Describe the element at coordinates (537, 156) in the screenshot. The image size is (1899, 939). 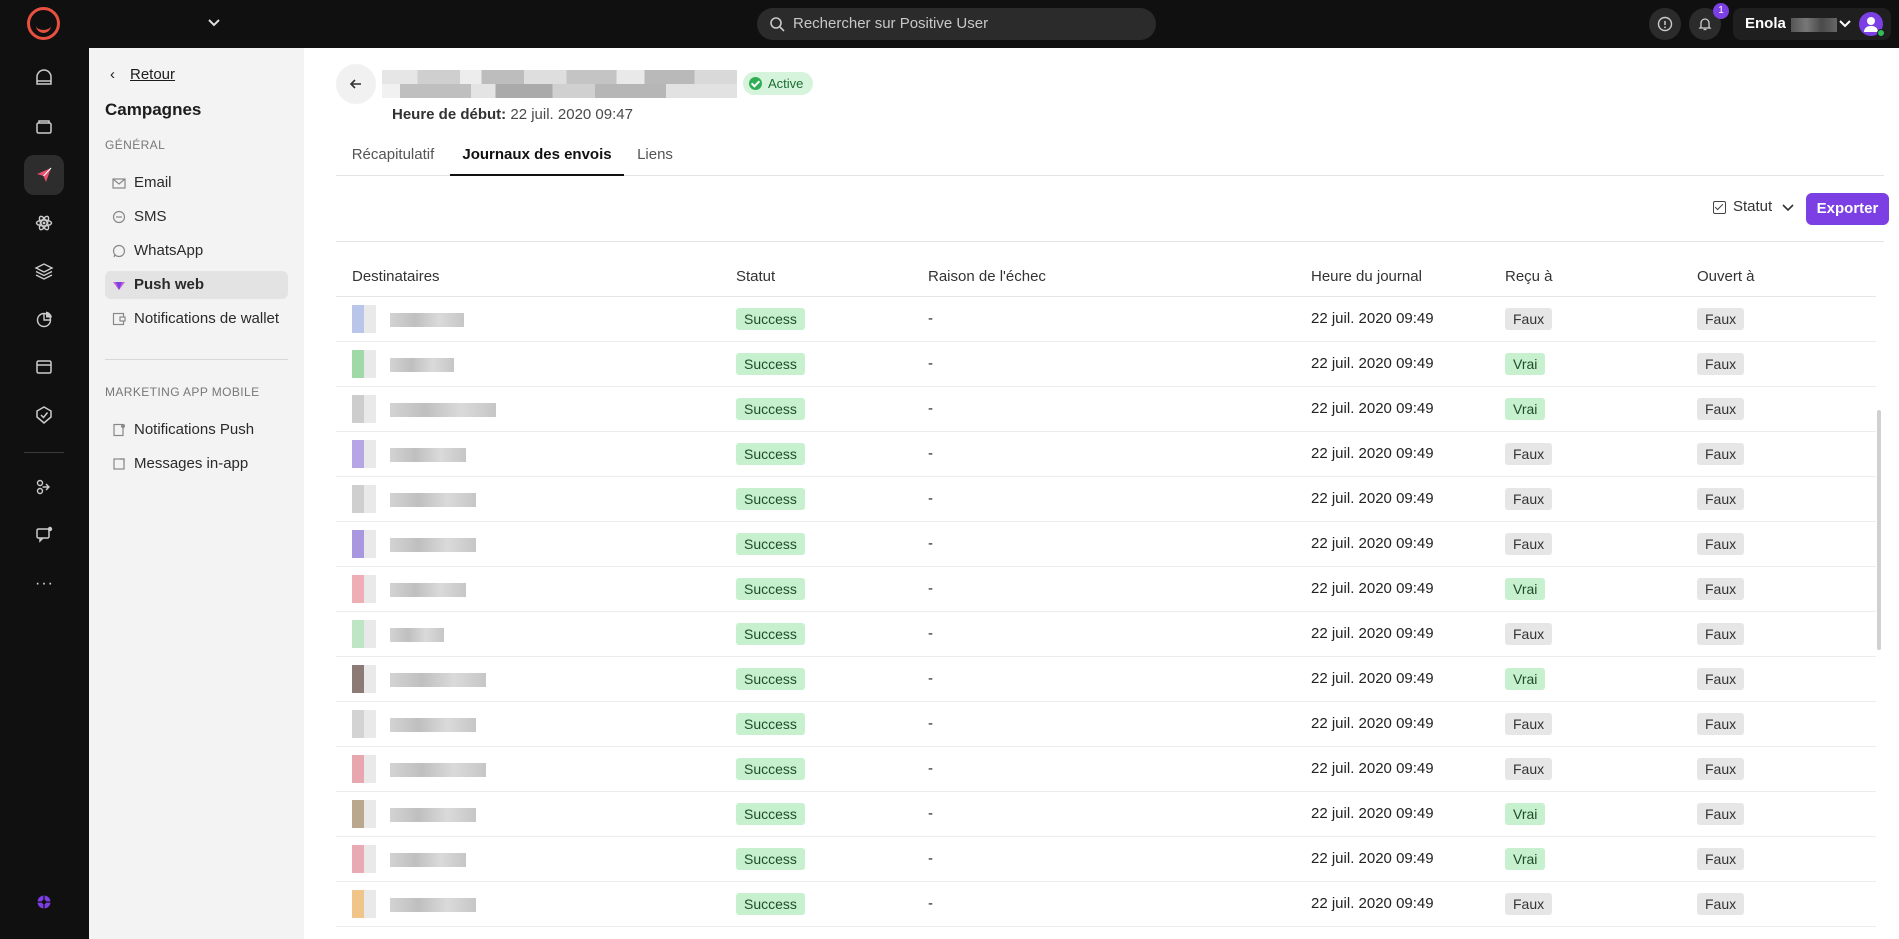
I see `tab-send-logs: Journaux des envois` at that location.